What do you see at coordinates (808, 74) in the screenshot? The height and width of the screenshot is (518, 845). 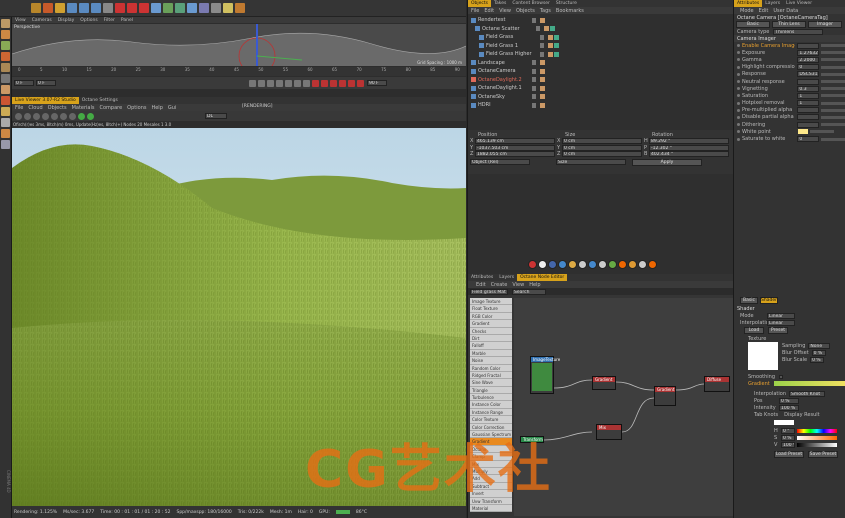 I see `param-value: DSCS315N R1.1` at bounding box center [808, 74].